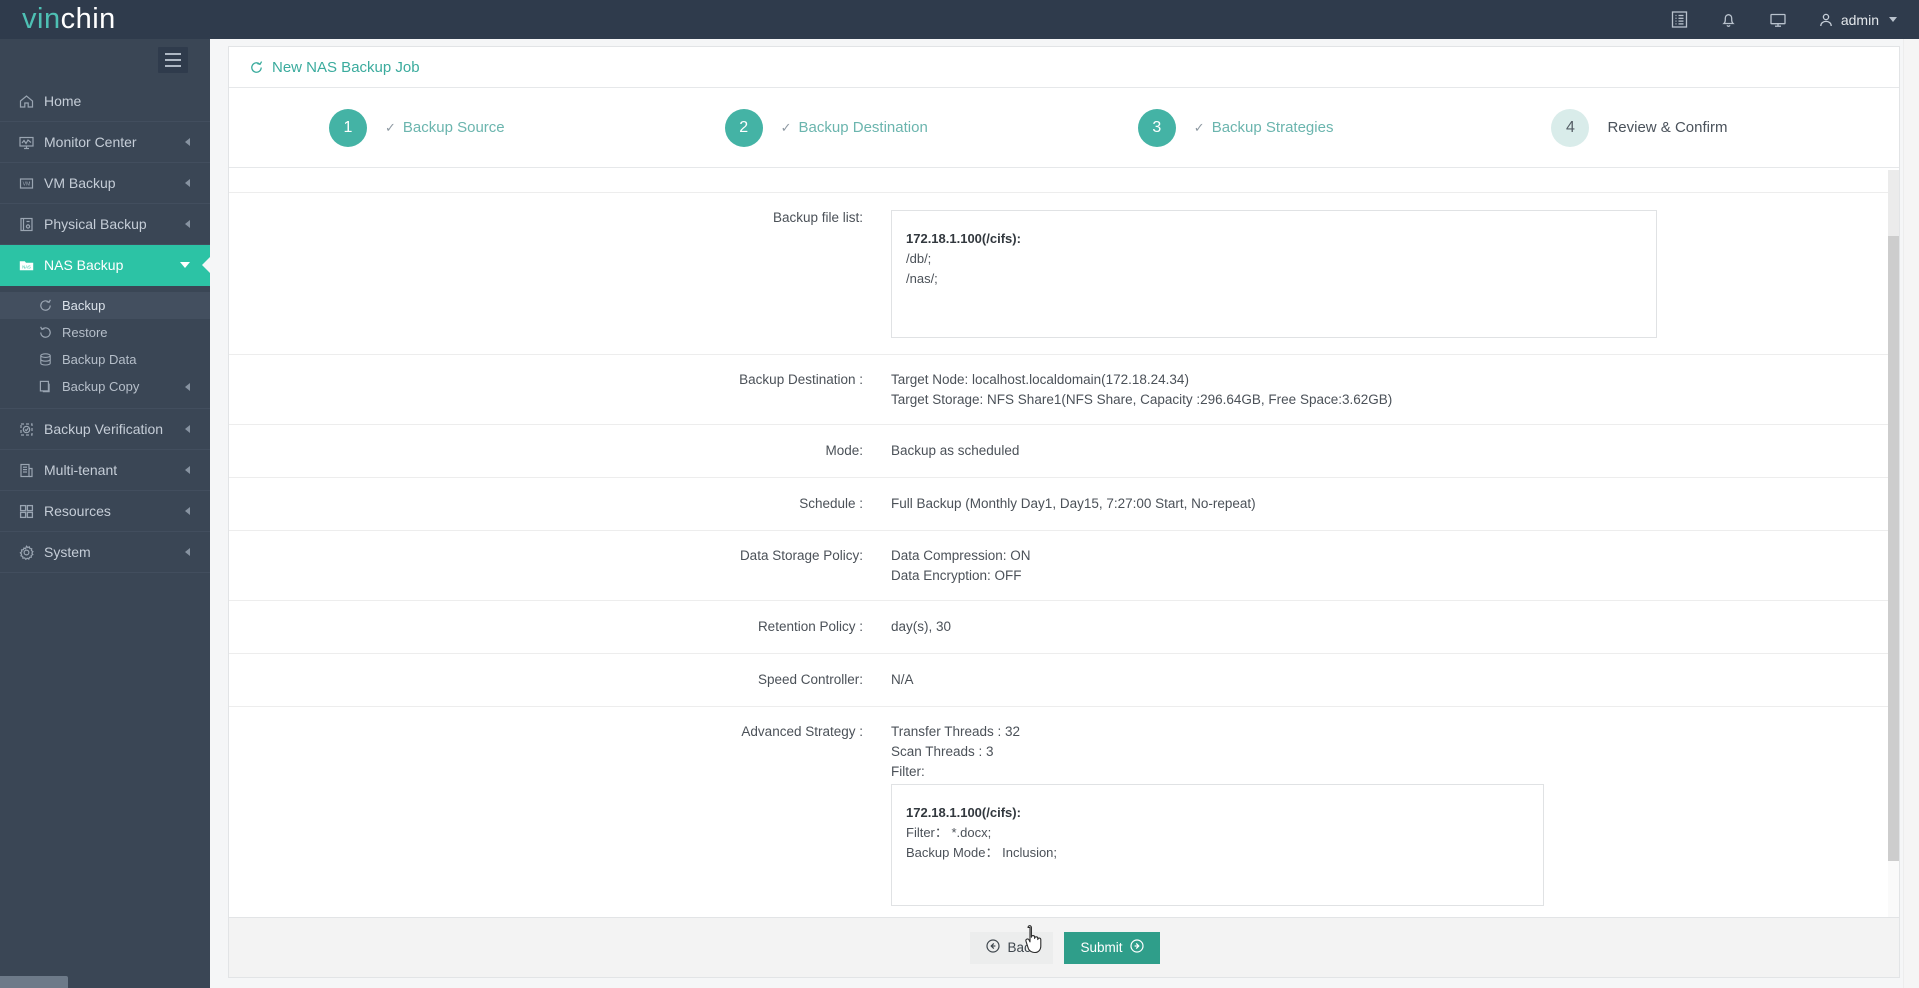 This screenshot has height=988, width=1919. What do you see at coordinates (1679, 19) in the screenshot?
I see `log-icon` at bounding box center [1679, 19].